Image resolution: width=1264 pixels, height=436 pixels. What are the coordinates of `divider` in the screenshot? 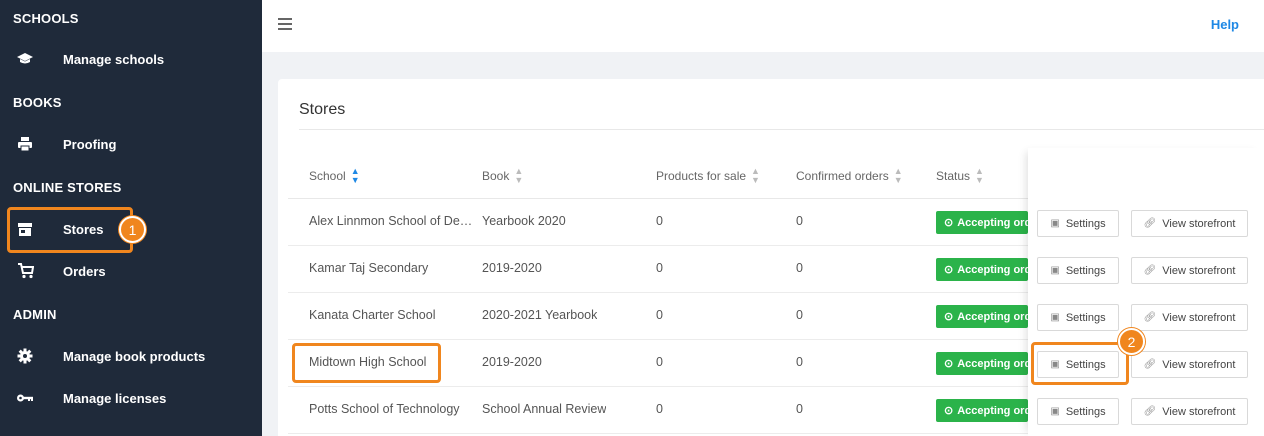 It's located at (781, 129).